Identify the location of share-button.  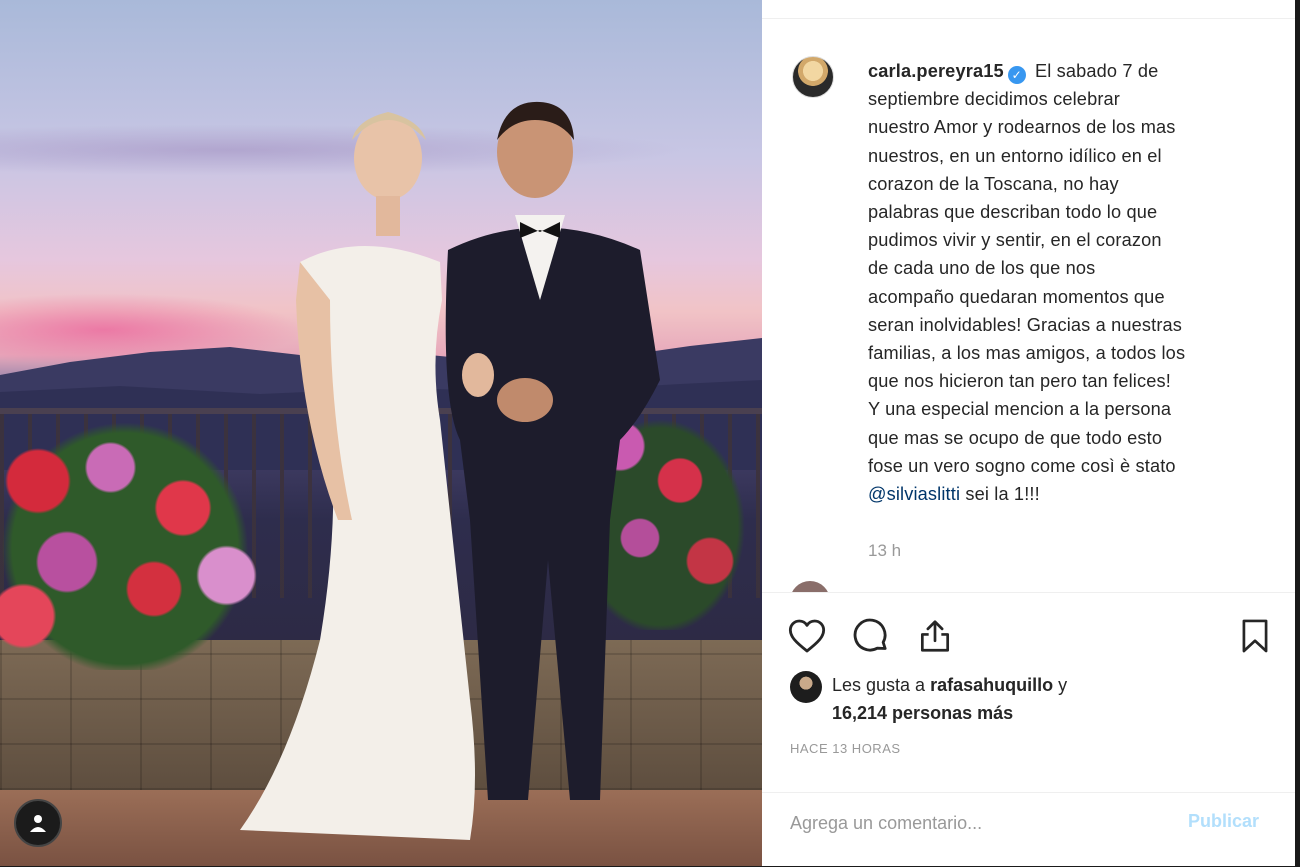
(935, 636).